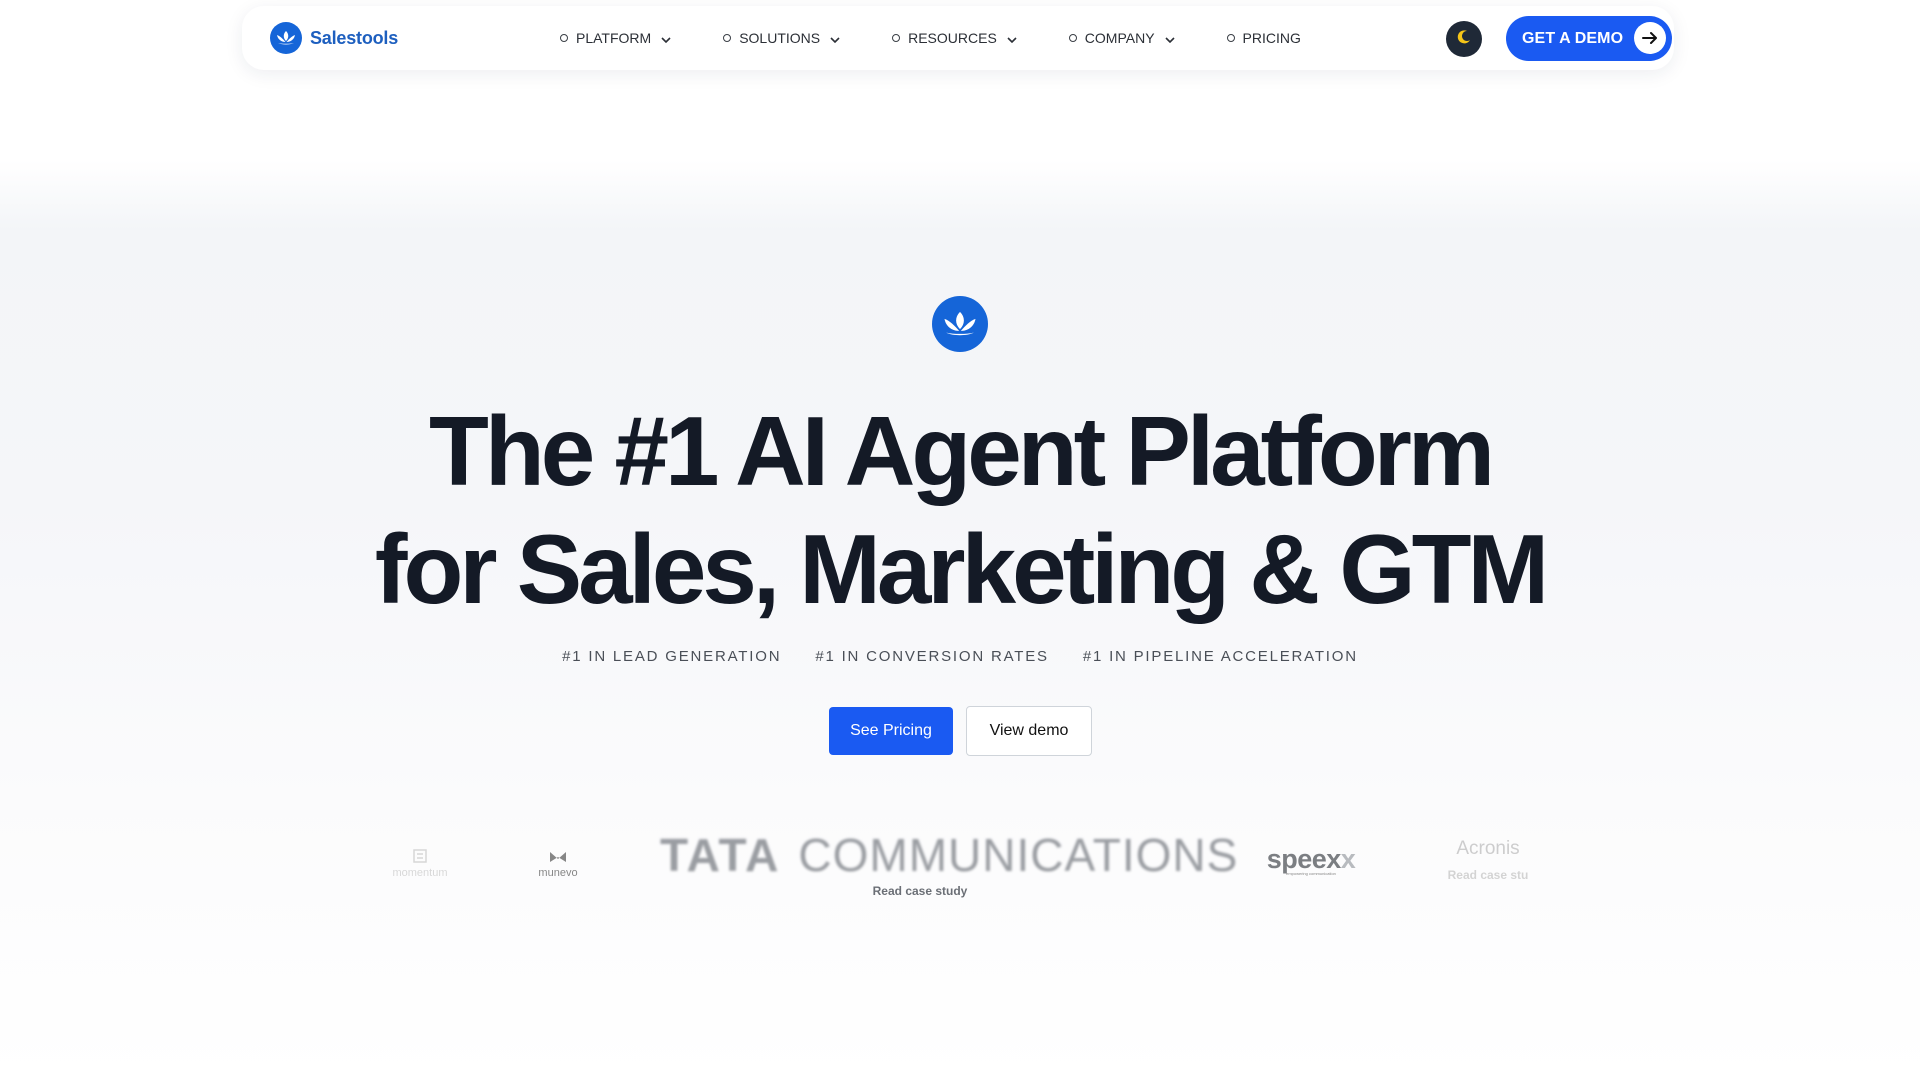 This screenshot has width=1920, height=1080. I want to click on speexx-logo: speexx empowering communication, so click(1311, 860).